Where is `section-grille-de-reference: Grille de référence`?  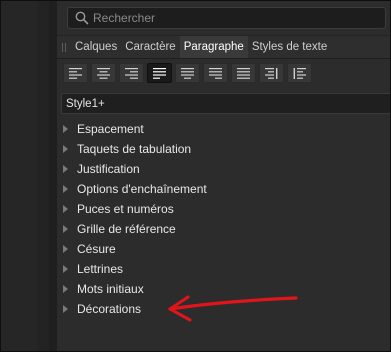
section-grille-de-reference: Grille de référence is located at coordinates (223, 229).